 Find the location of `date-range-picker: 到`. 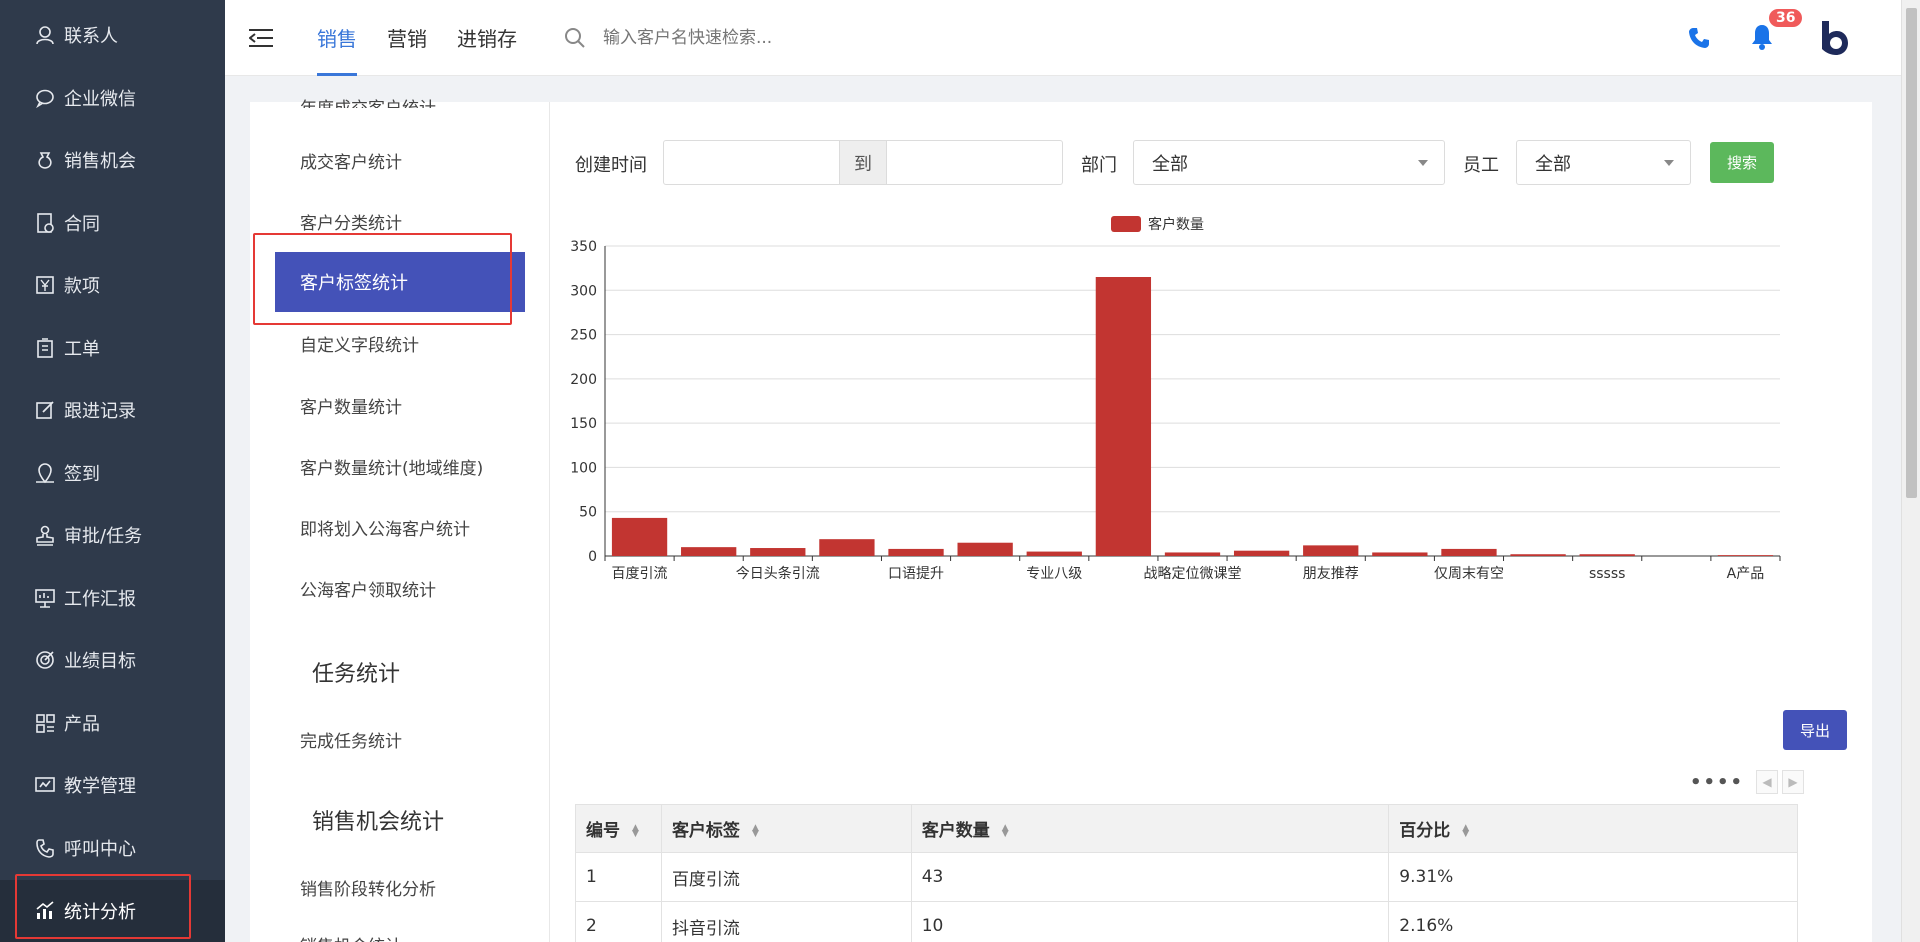

date-range-picker: 到 is located at coordinates (863, 162).